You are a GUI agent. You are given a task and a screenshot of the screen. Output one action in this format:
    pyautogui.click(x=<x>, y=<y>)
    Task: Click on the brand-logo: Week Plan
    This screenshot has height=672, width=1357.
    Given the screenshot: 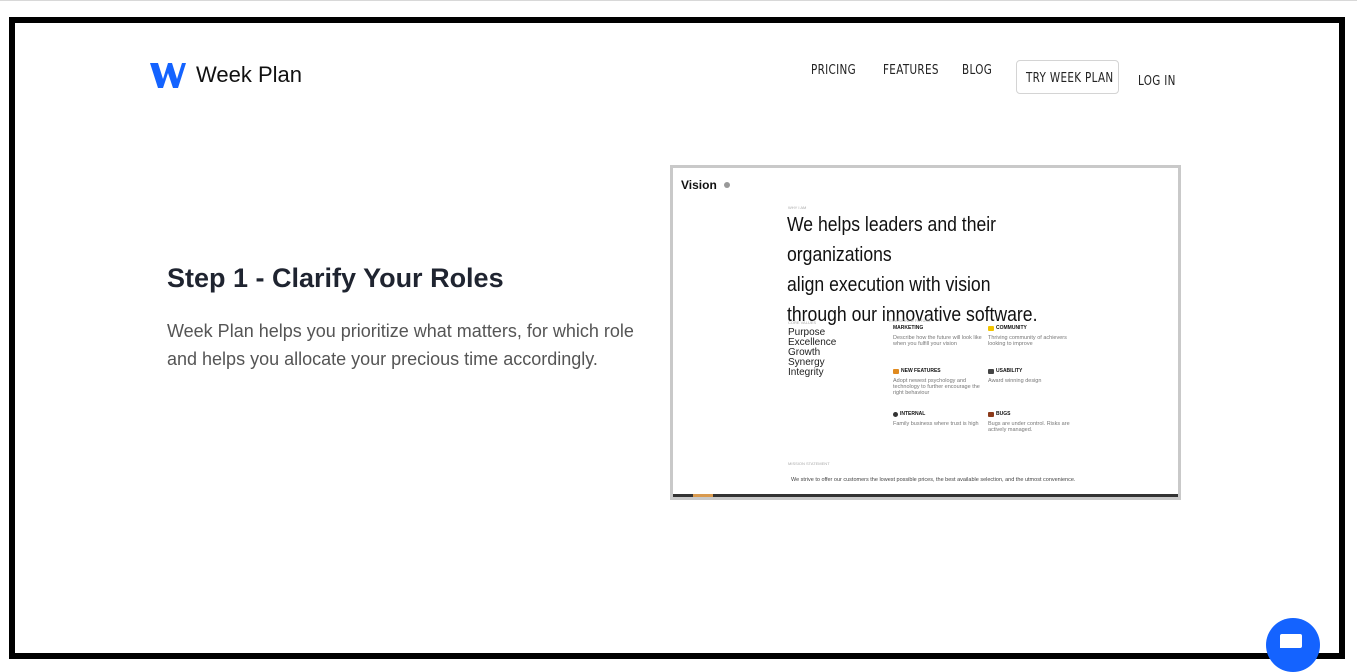 What is the action you would take?
    pyautogui.click(x=225, y=75)
    